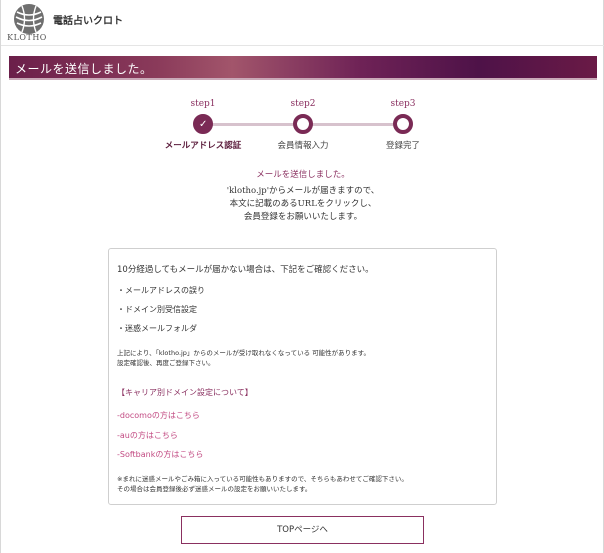  I want to click on reason-item: ・迷惑メールフォルダ, so click(157, 328).